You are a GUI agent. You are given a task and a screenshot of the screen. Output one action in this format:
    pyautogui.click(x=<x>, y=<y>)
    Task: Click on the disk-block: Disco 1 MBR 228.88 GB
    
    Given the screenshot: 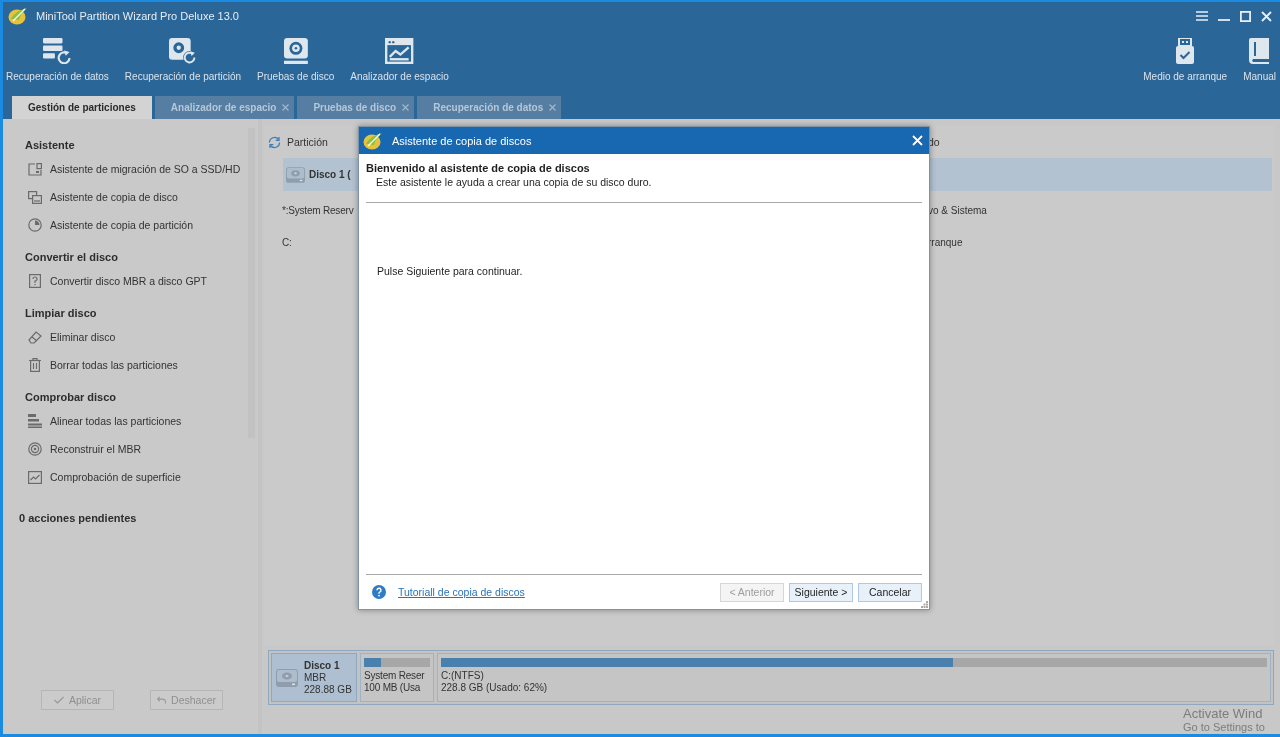 What is the action you would take?
    pyautogui.click(x=314, y=677)
    